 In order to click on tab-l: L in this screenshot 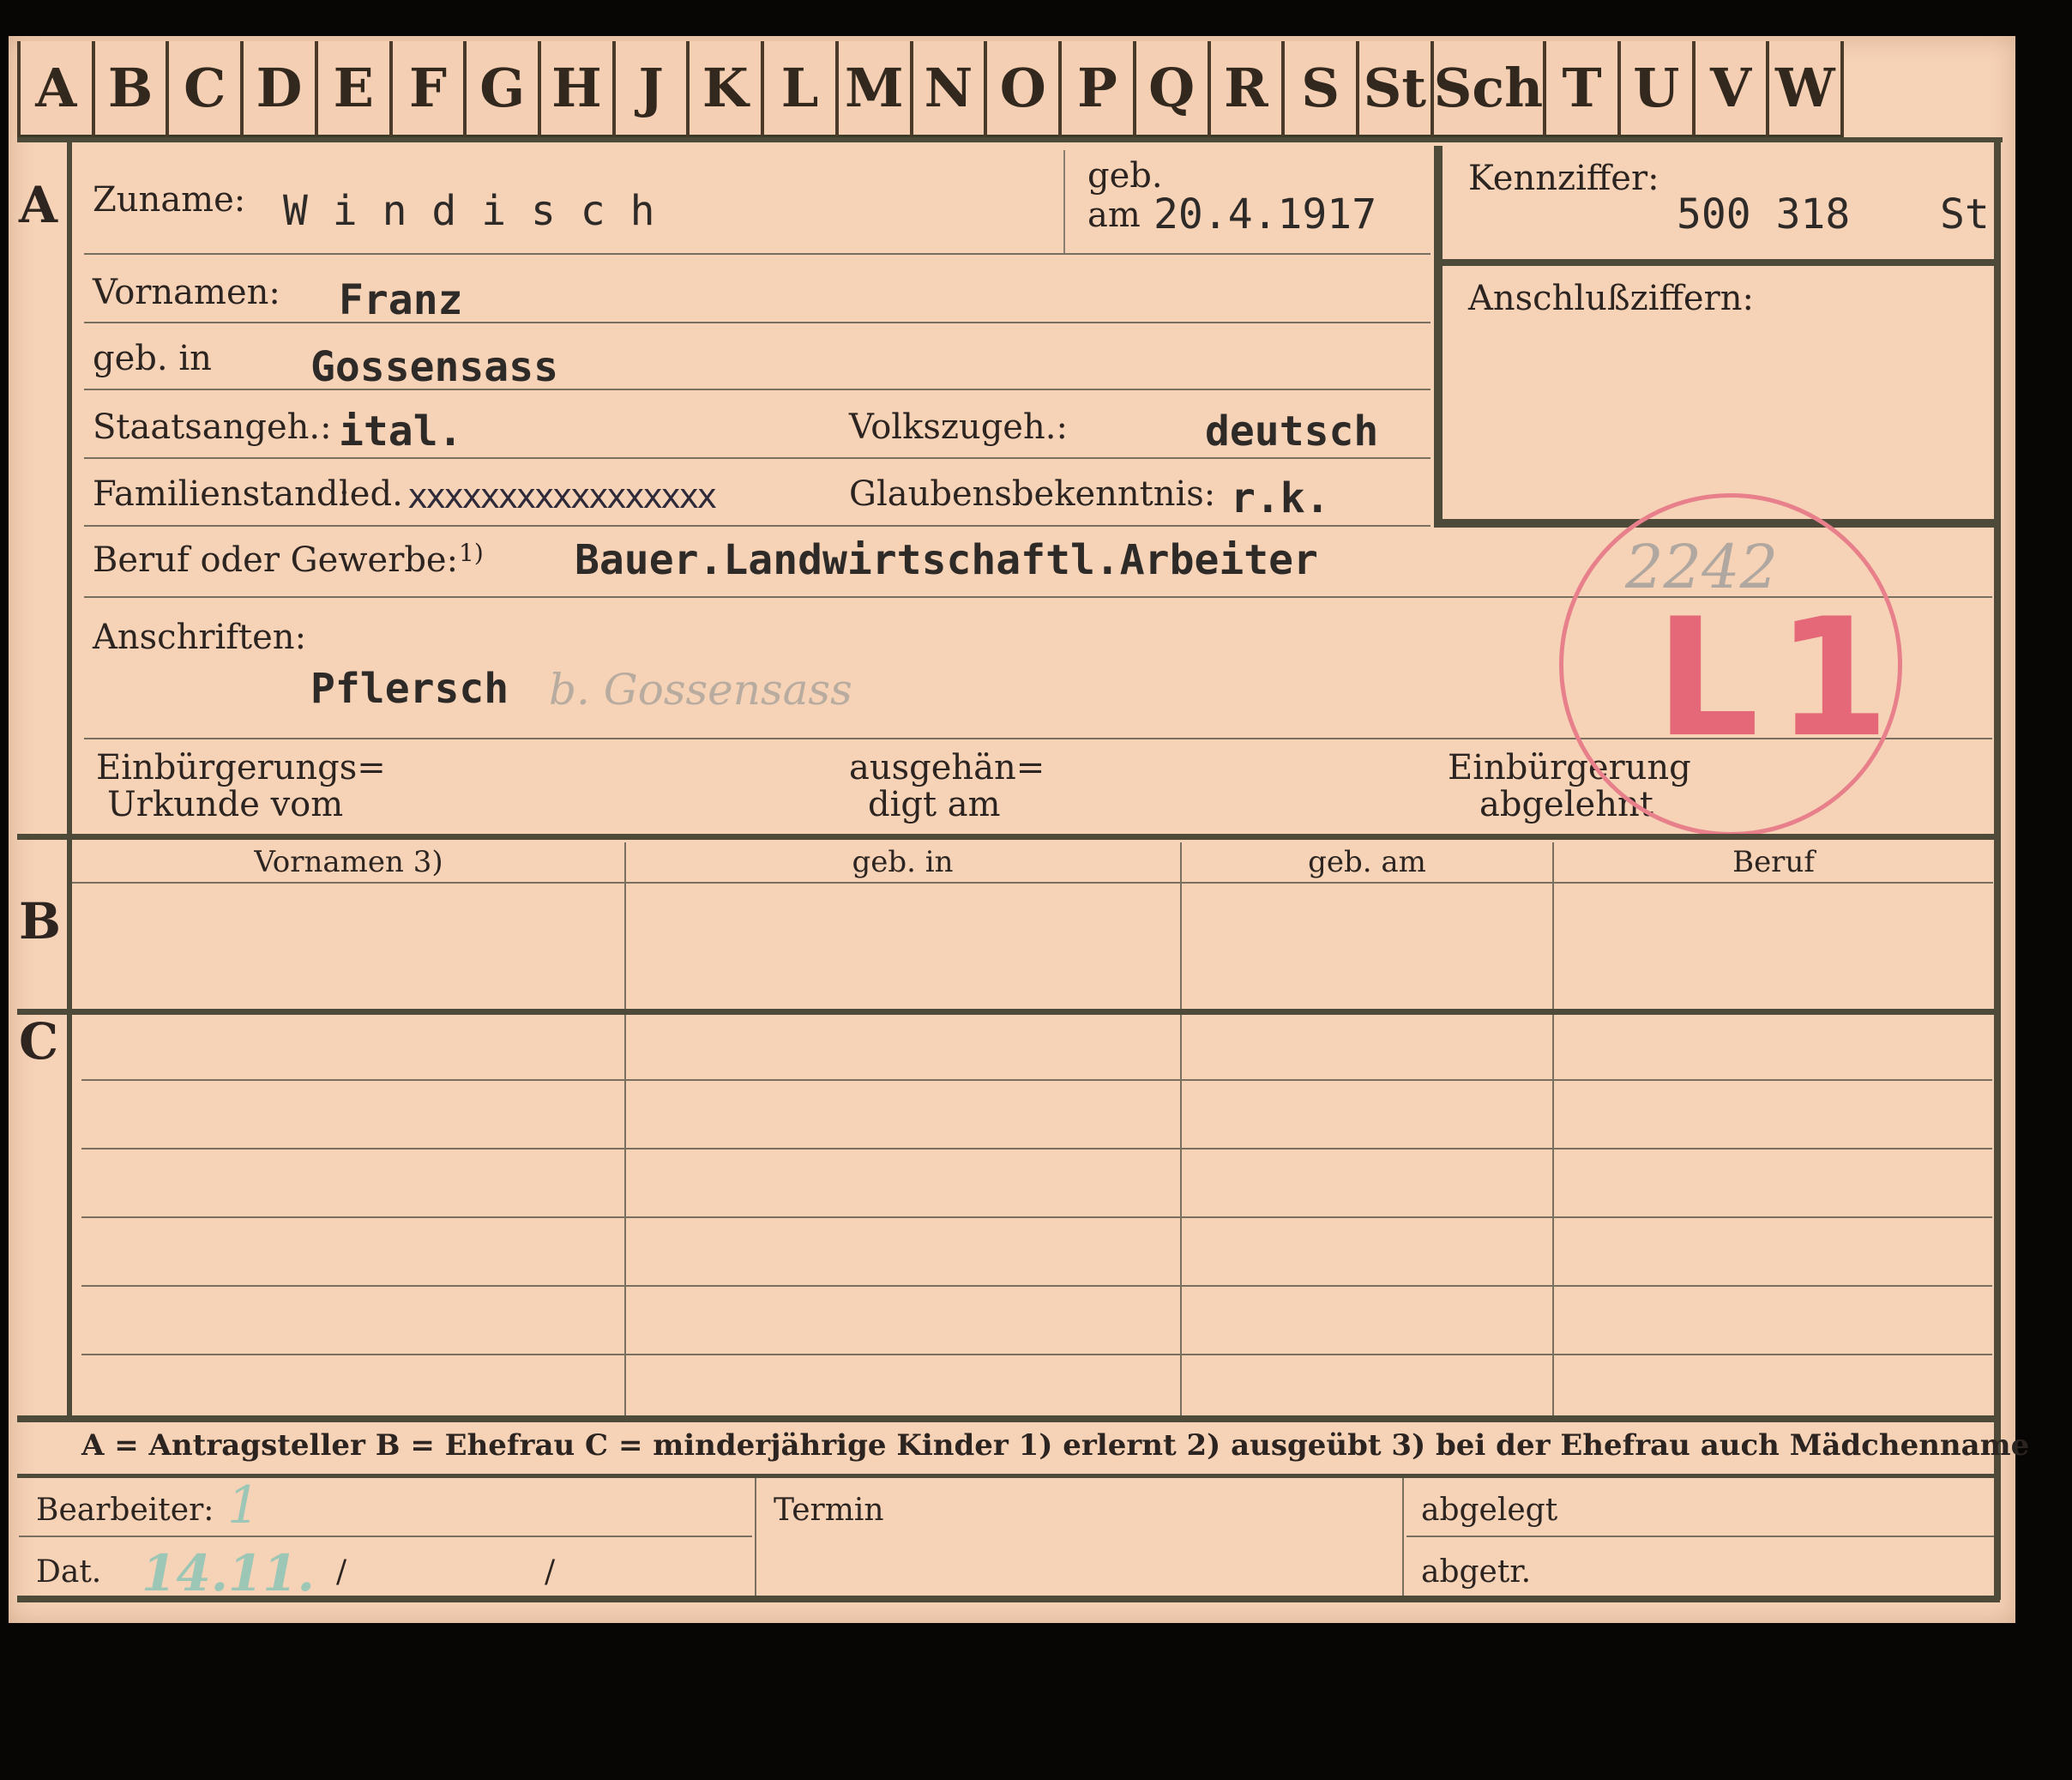, I will do `click(798, 90)`.